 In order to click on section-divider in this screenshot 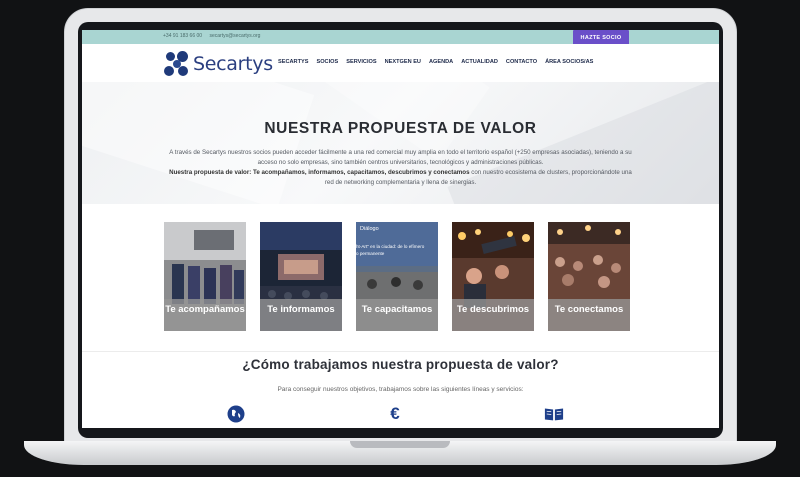, I will do `click(400, 351)`.